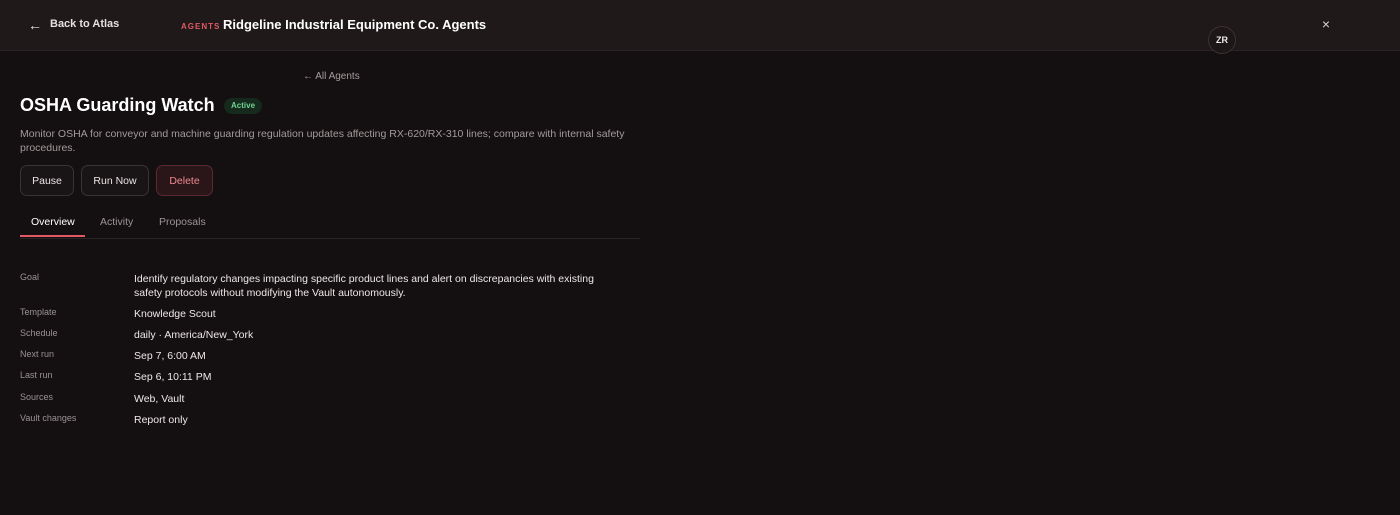  What do you see at coordinates (85, 24) in the screenshot?
I see `back-link-label: Back to Atlas` at bounding box center [85, 24].